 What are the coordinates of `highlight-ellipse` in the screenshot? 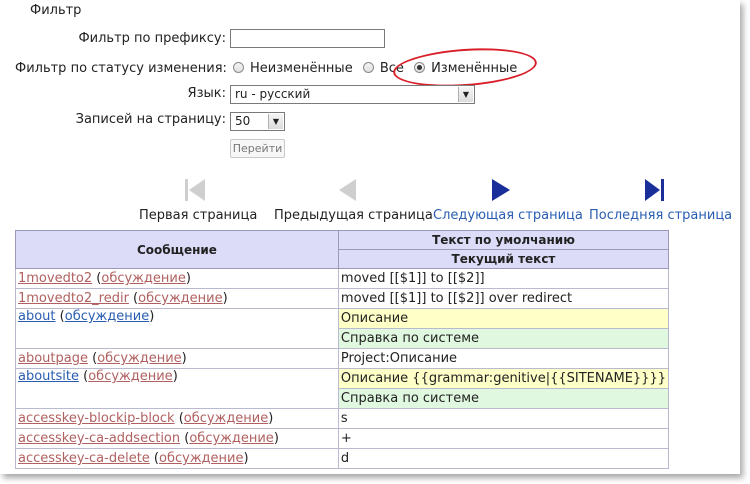 It's located at (465, 67).